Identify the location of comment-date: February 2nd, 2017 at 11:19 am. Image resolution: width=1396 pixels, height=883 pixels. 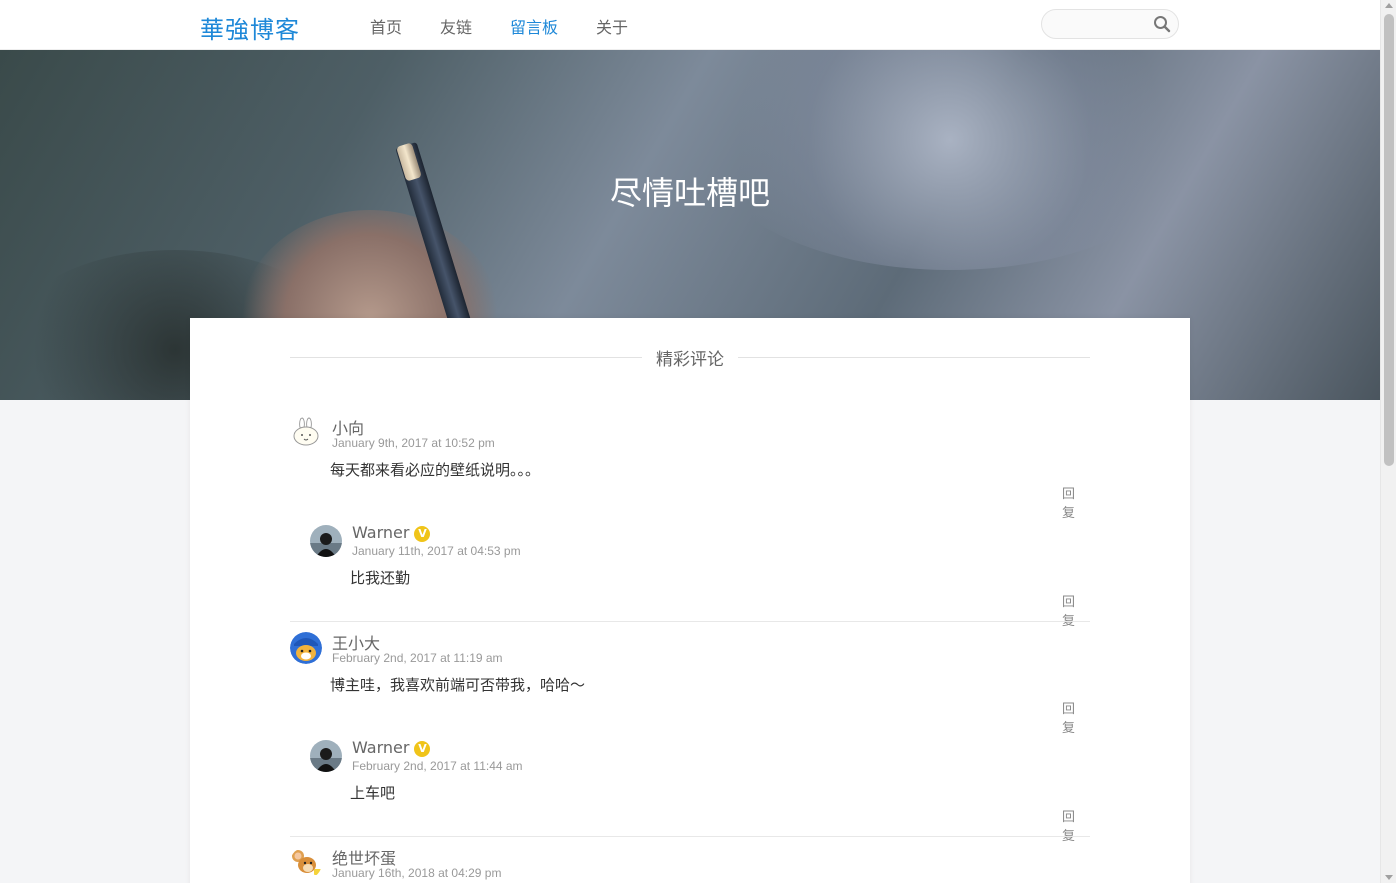
(417, 658).